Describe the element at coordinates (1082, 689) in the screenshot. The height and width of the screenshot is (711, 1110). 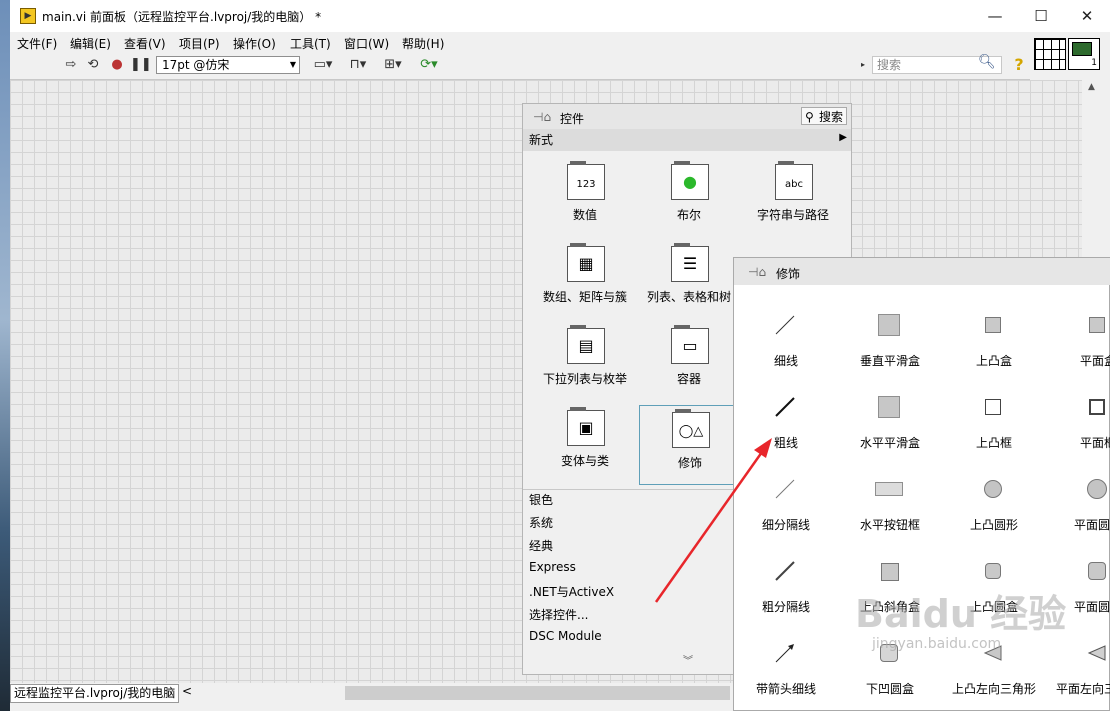
I see `deco-label: 平面左向三角形` at that location.